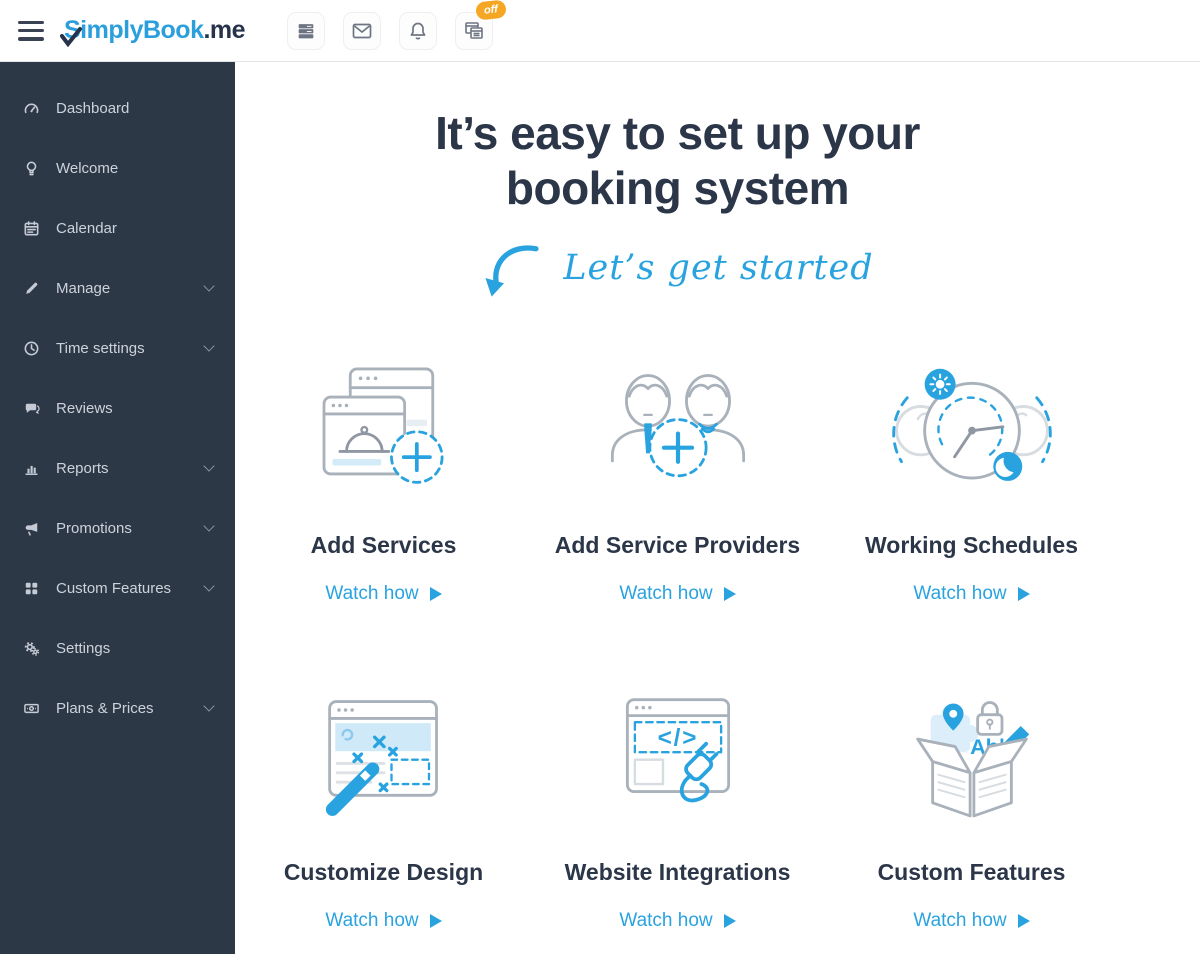  What do you see at coordinates (31, 708) in the screenshot?
I see `money-icon` at bounding box center [31, 708].